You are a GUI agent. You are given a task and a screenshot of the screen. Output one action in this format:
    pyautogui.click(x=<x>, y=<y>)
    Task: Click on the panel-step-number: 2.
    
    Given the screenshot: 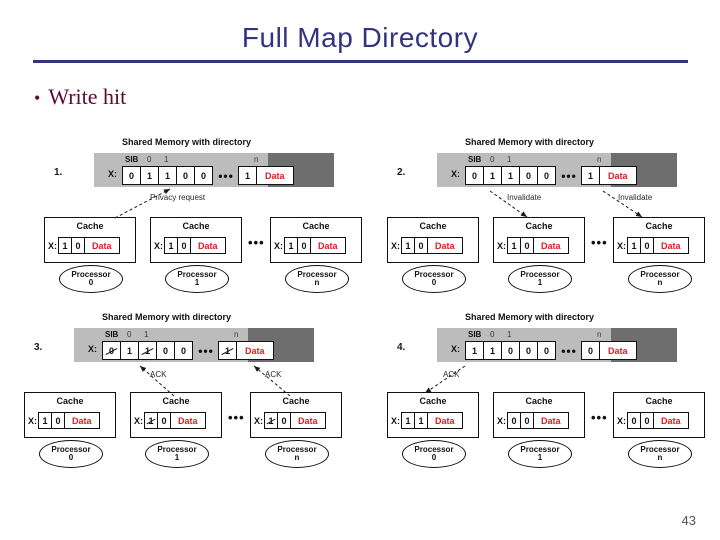 What is the action you would take?
    pyautogui.click(x=401, y=172)
    